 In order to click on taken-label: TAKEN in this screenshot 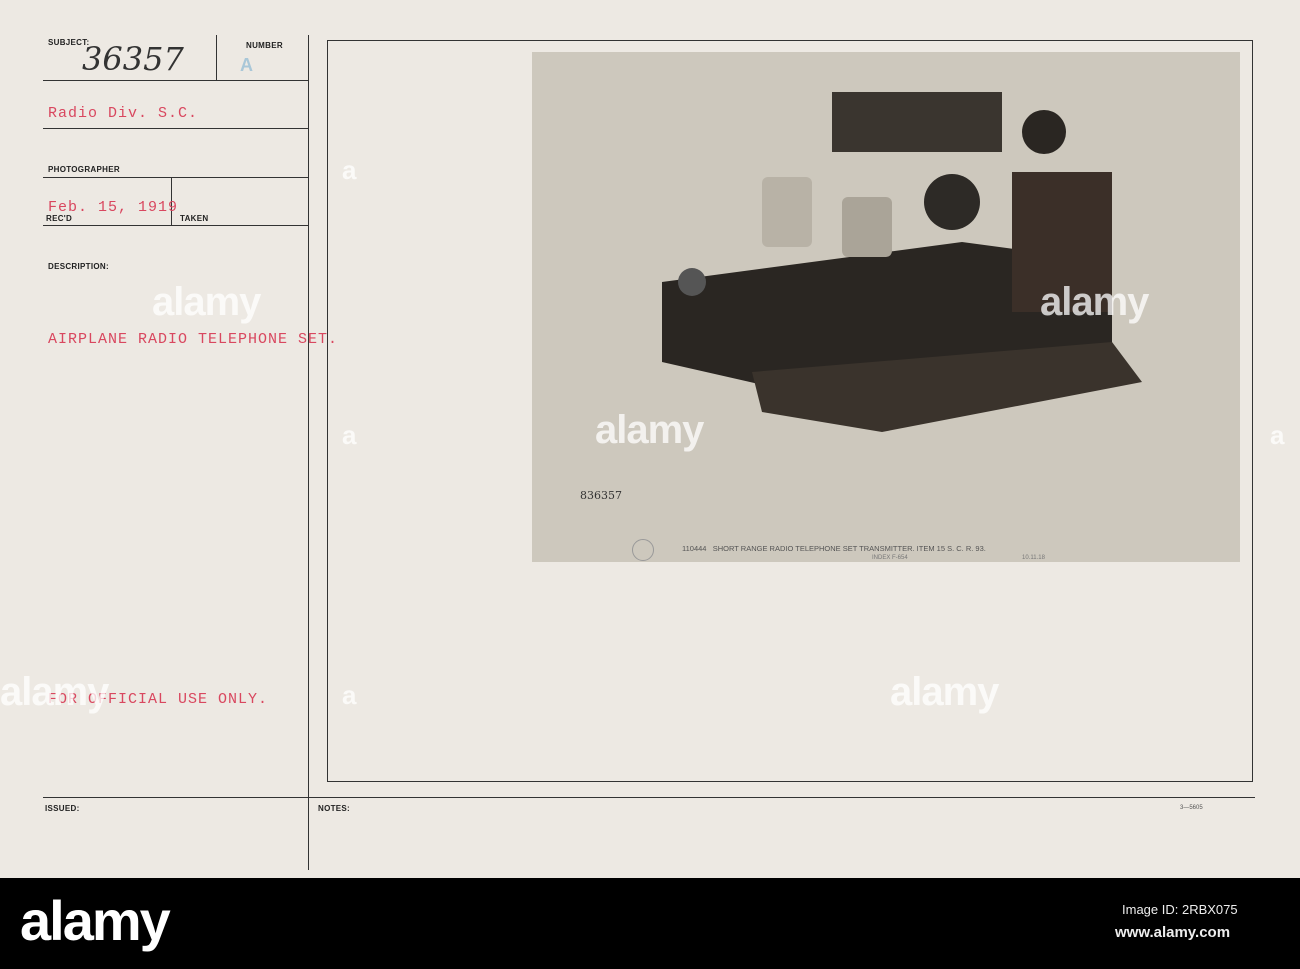, I will do `click(194, 218)`.